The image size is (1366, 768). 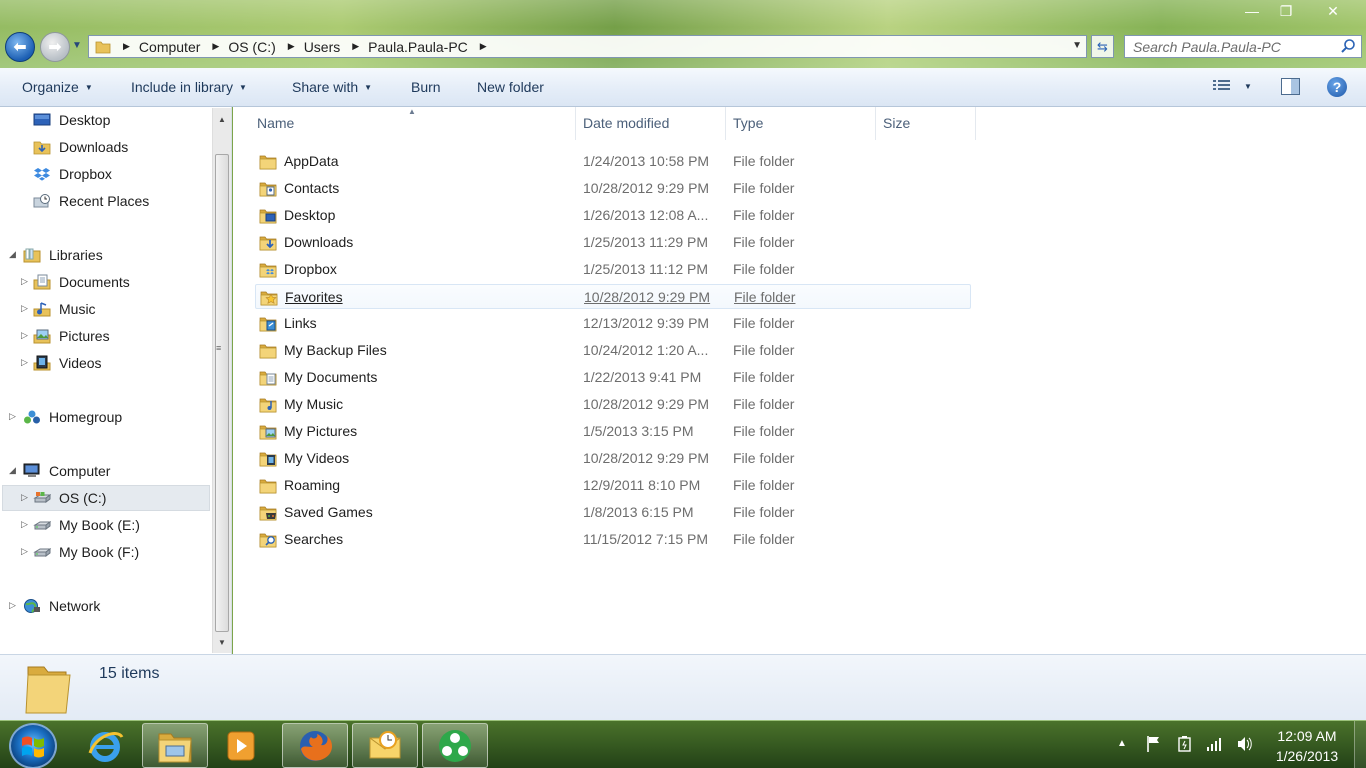 What do you see at coordinates (1333, 11) in the screenshot?
I see `close-button: ✕` at bounding box center [1333, 11].